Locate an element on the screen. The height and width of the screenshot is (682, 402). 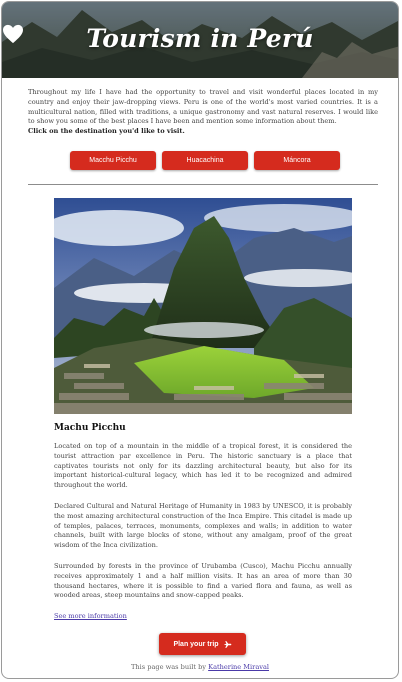
destination-button-huacachina: Huacachina is located at coordinates (205, 160).